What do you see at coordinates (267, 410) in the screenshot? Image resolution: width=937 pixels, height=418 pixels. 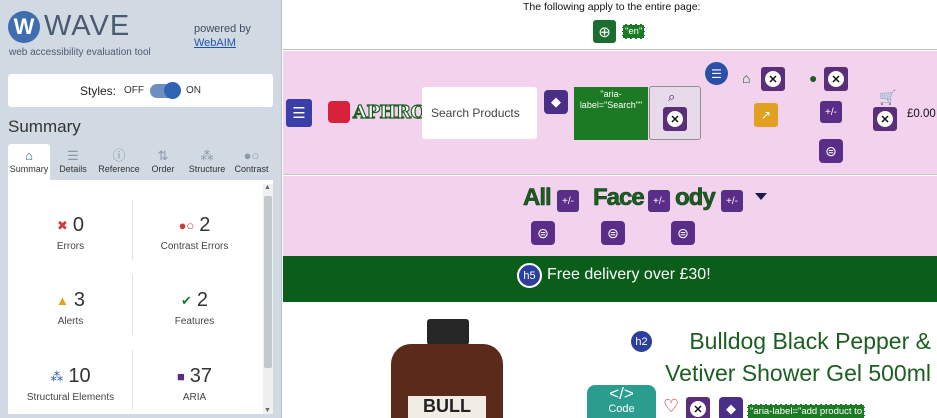 I see `scroll-down-icon: ▼` at bounding box center [267, 410].